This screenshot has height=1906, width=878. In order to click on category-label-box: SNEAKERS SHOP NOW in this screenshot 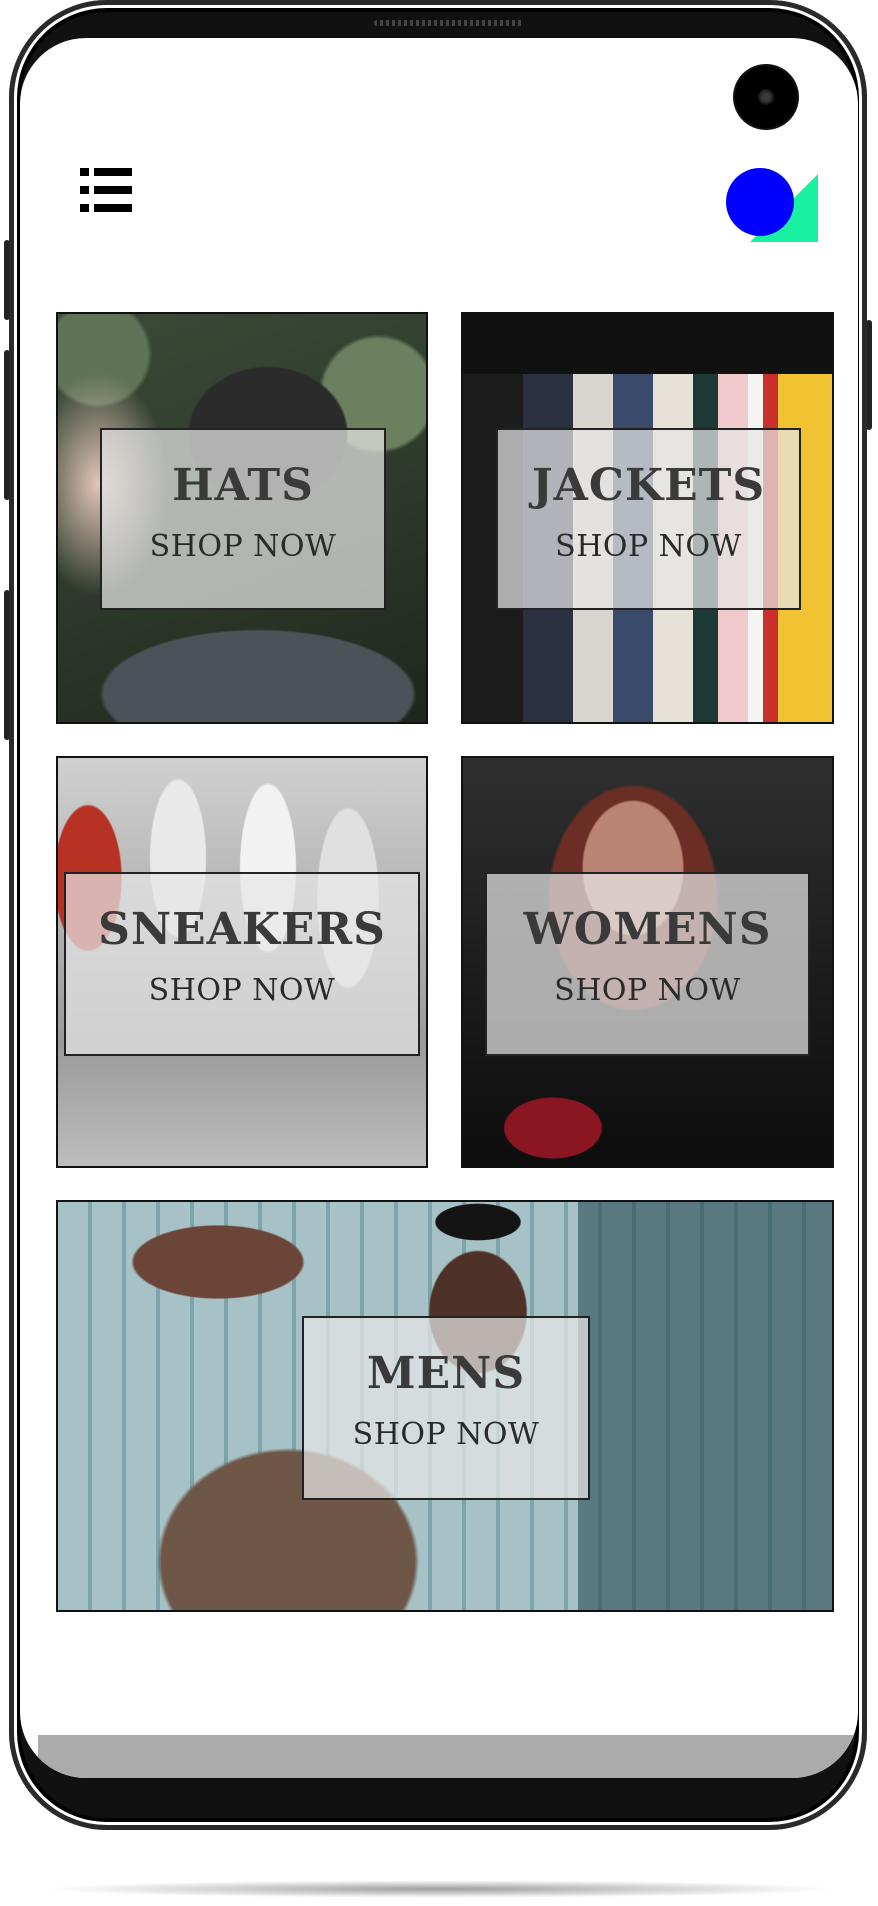, I will do `click(242, 964)`.